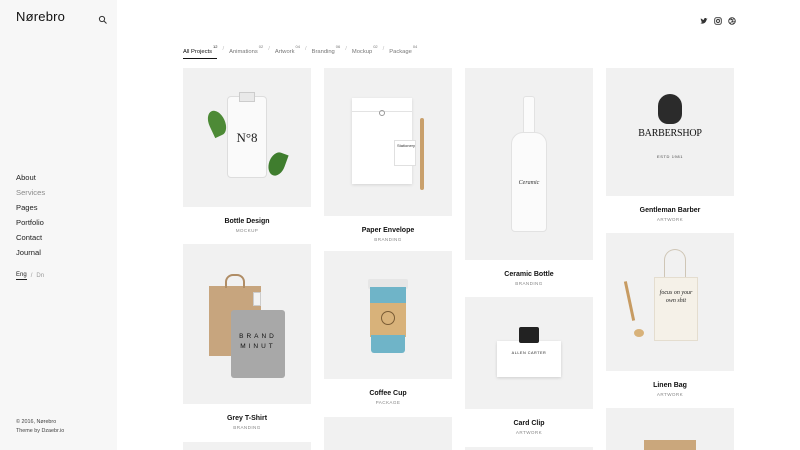  What do you see at coordinates (388, 402) in the screenshot?
I see `project-category: PACKAGE` at bounding box center [388, 402].